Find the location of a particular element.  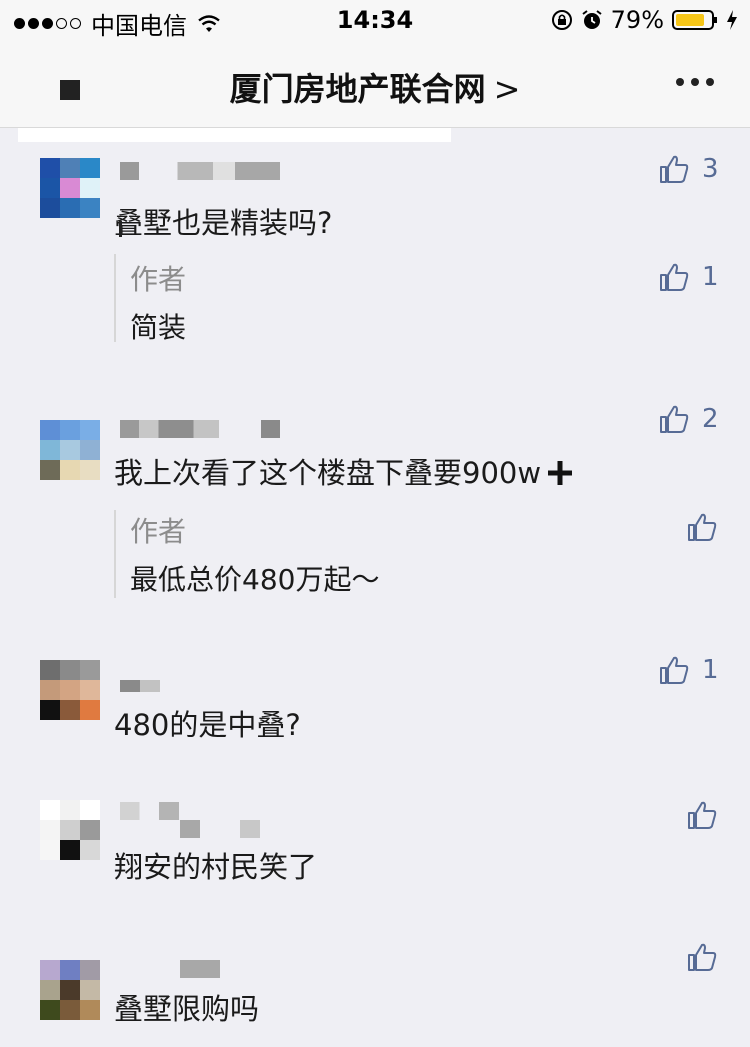

comment-text-content: 我上次看了这个楼盘下叠要900w is located at coordinates (328, 473).